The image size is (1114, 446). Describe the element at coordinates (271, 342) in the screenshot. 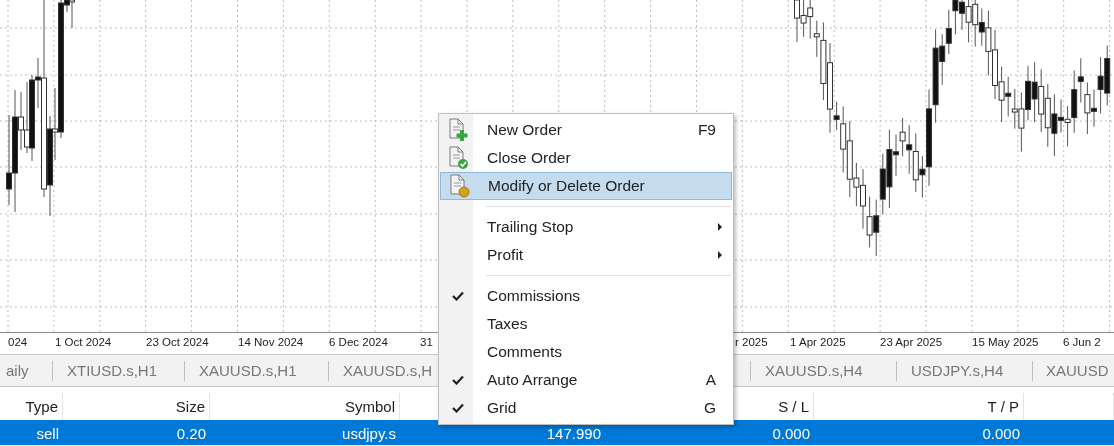

I see `date-label: 14 Nov 2024` at that location.